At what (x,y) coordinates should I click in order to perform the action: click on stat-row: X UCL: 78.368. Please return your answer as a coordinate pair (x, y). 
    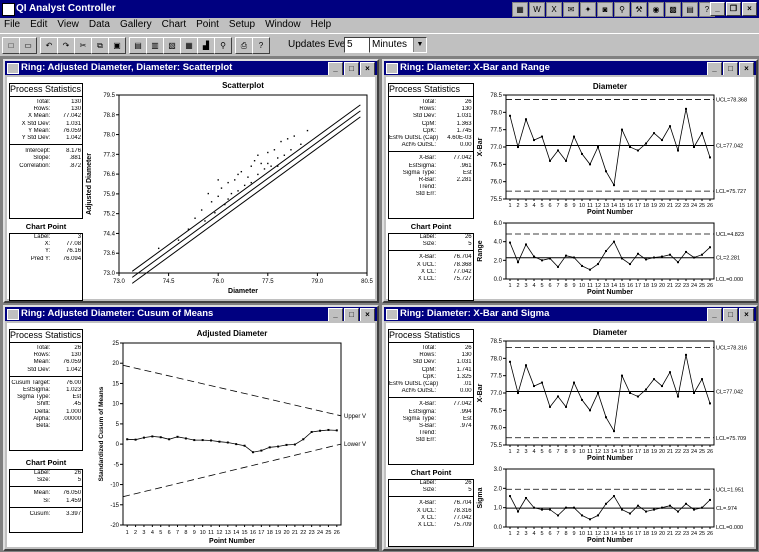
    Looking at the image, I should click on (431, 265).